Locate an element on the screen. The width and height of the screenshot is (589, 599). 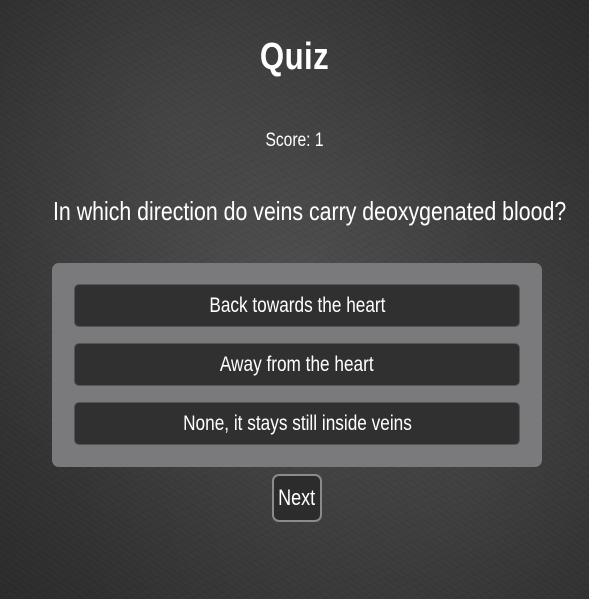
answer-button-2: Away from the heart is located at coordinates (297, 364).